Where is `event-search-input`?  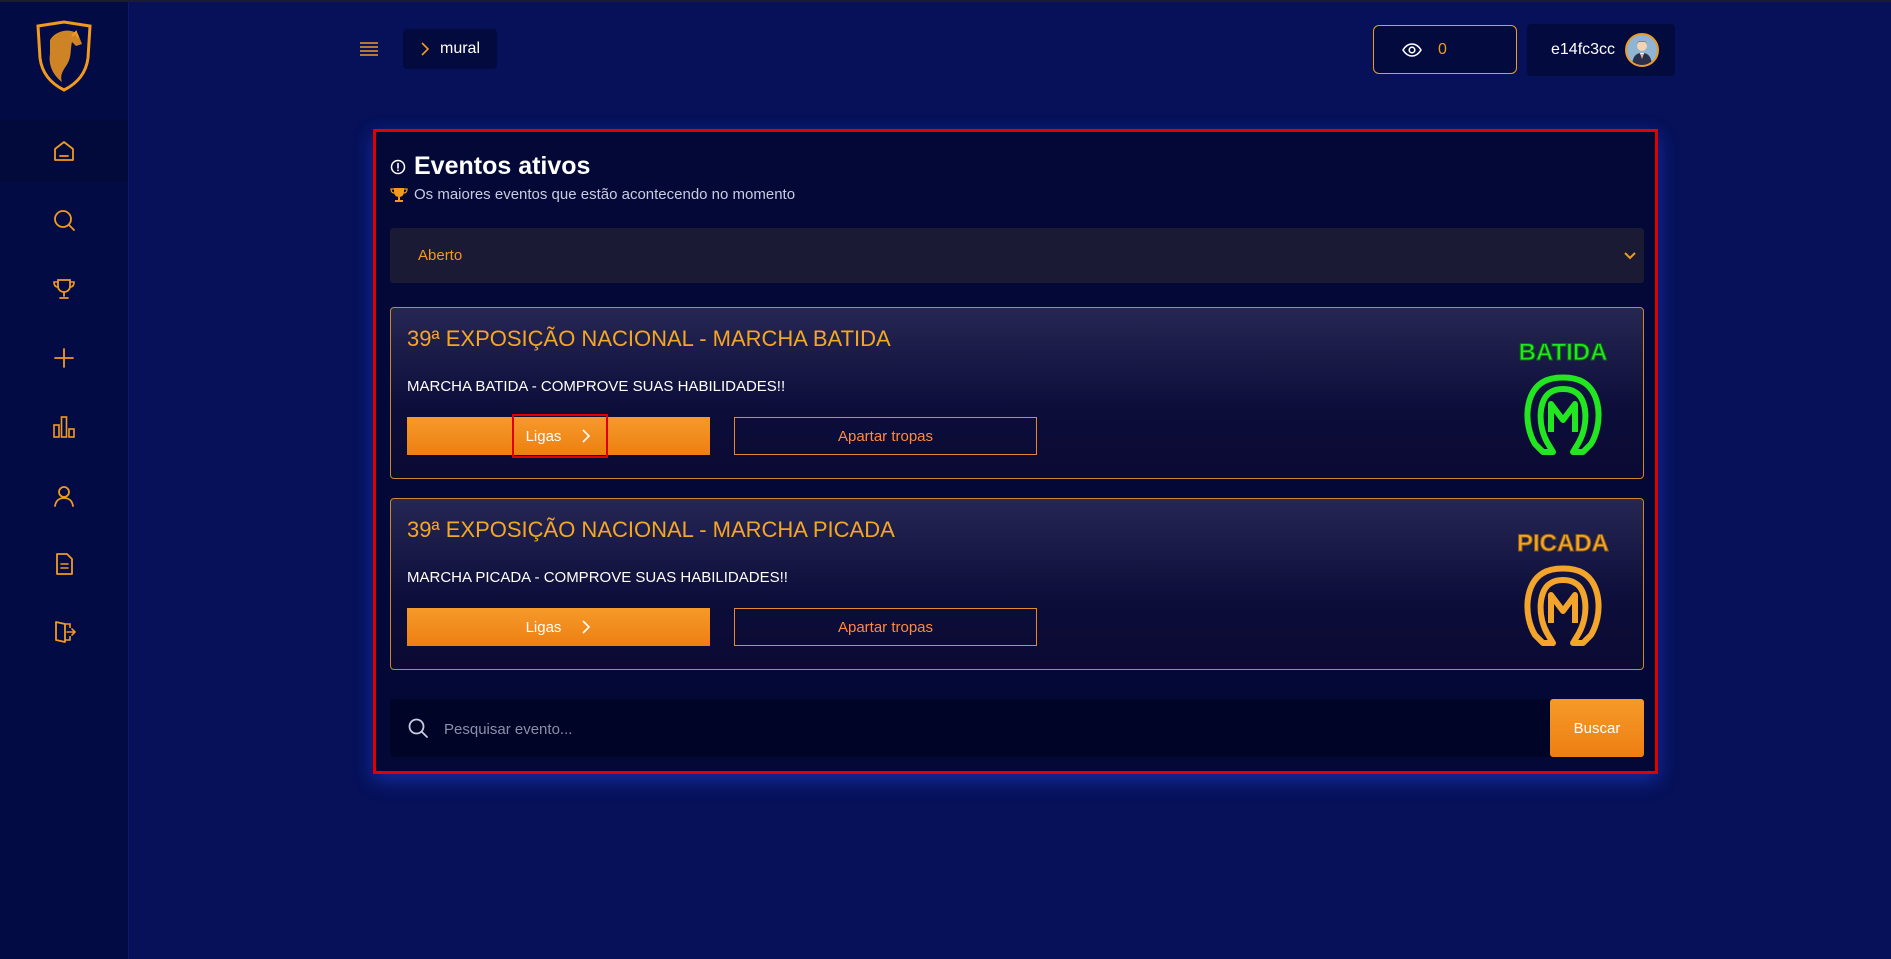
event-search-input is located at coordinates (994, 729).